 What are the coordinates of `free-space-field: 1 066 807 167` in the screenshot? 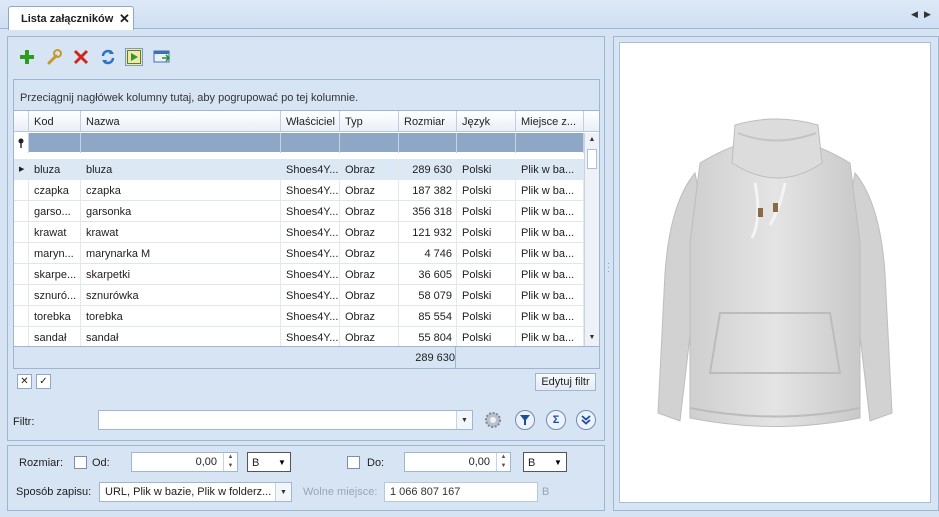 It's located at (461, 492).